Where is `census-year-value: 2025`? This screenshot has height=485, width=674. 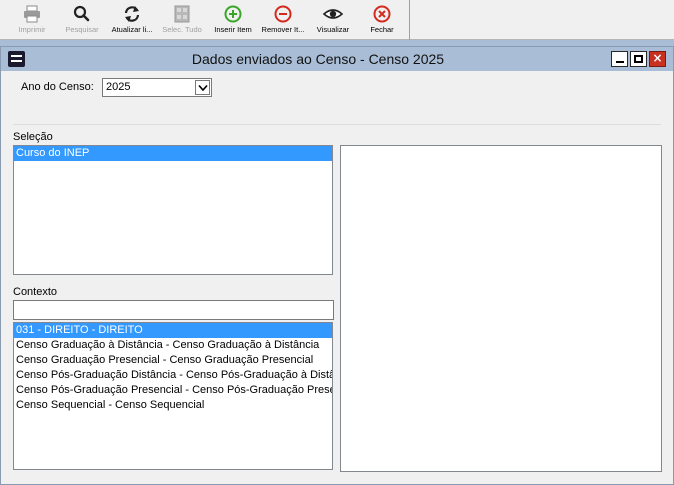 census-year-value: 2025 is located at coordinates (118, 87).